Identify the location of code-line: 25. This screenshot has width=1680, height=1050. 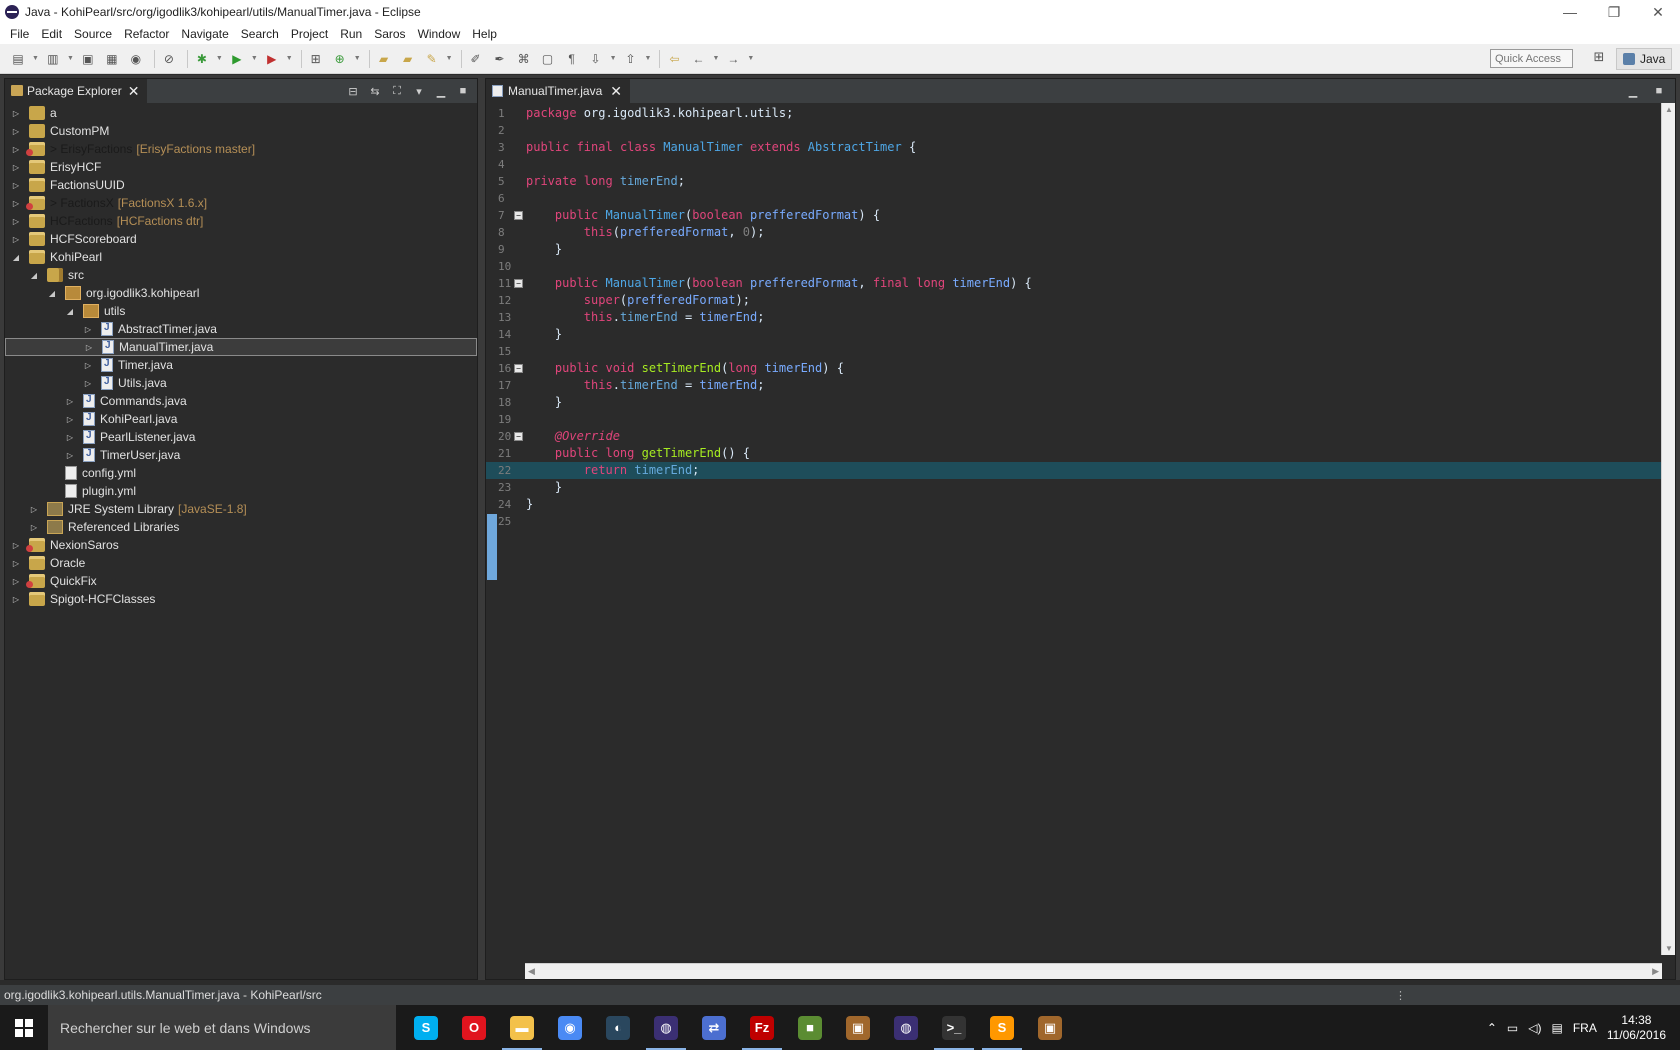
(1074, 521).